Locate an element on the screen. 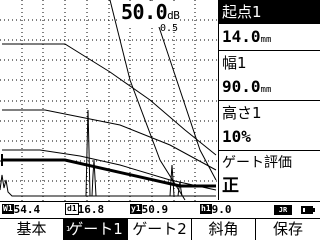 The width and height of the screenshot is (320, 240). fkey-basic: 基本 is located at coordinates (32, 229).